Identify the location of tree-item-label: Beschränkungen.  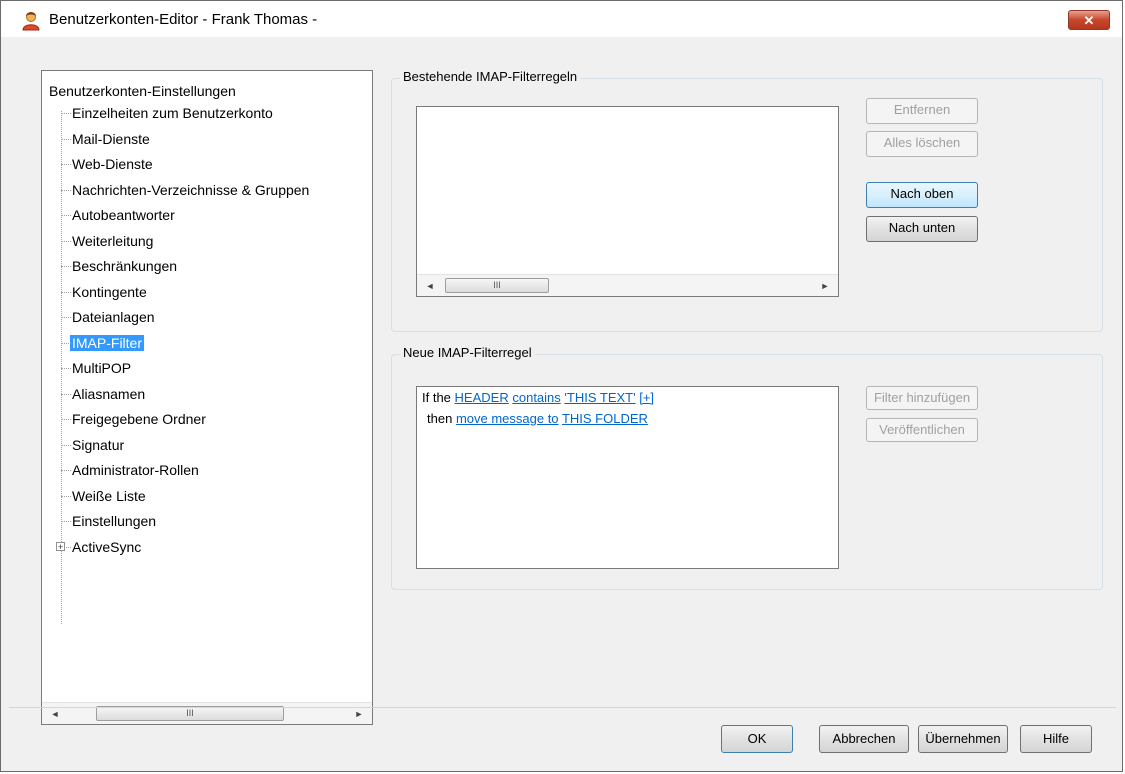
(125, 266).